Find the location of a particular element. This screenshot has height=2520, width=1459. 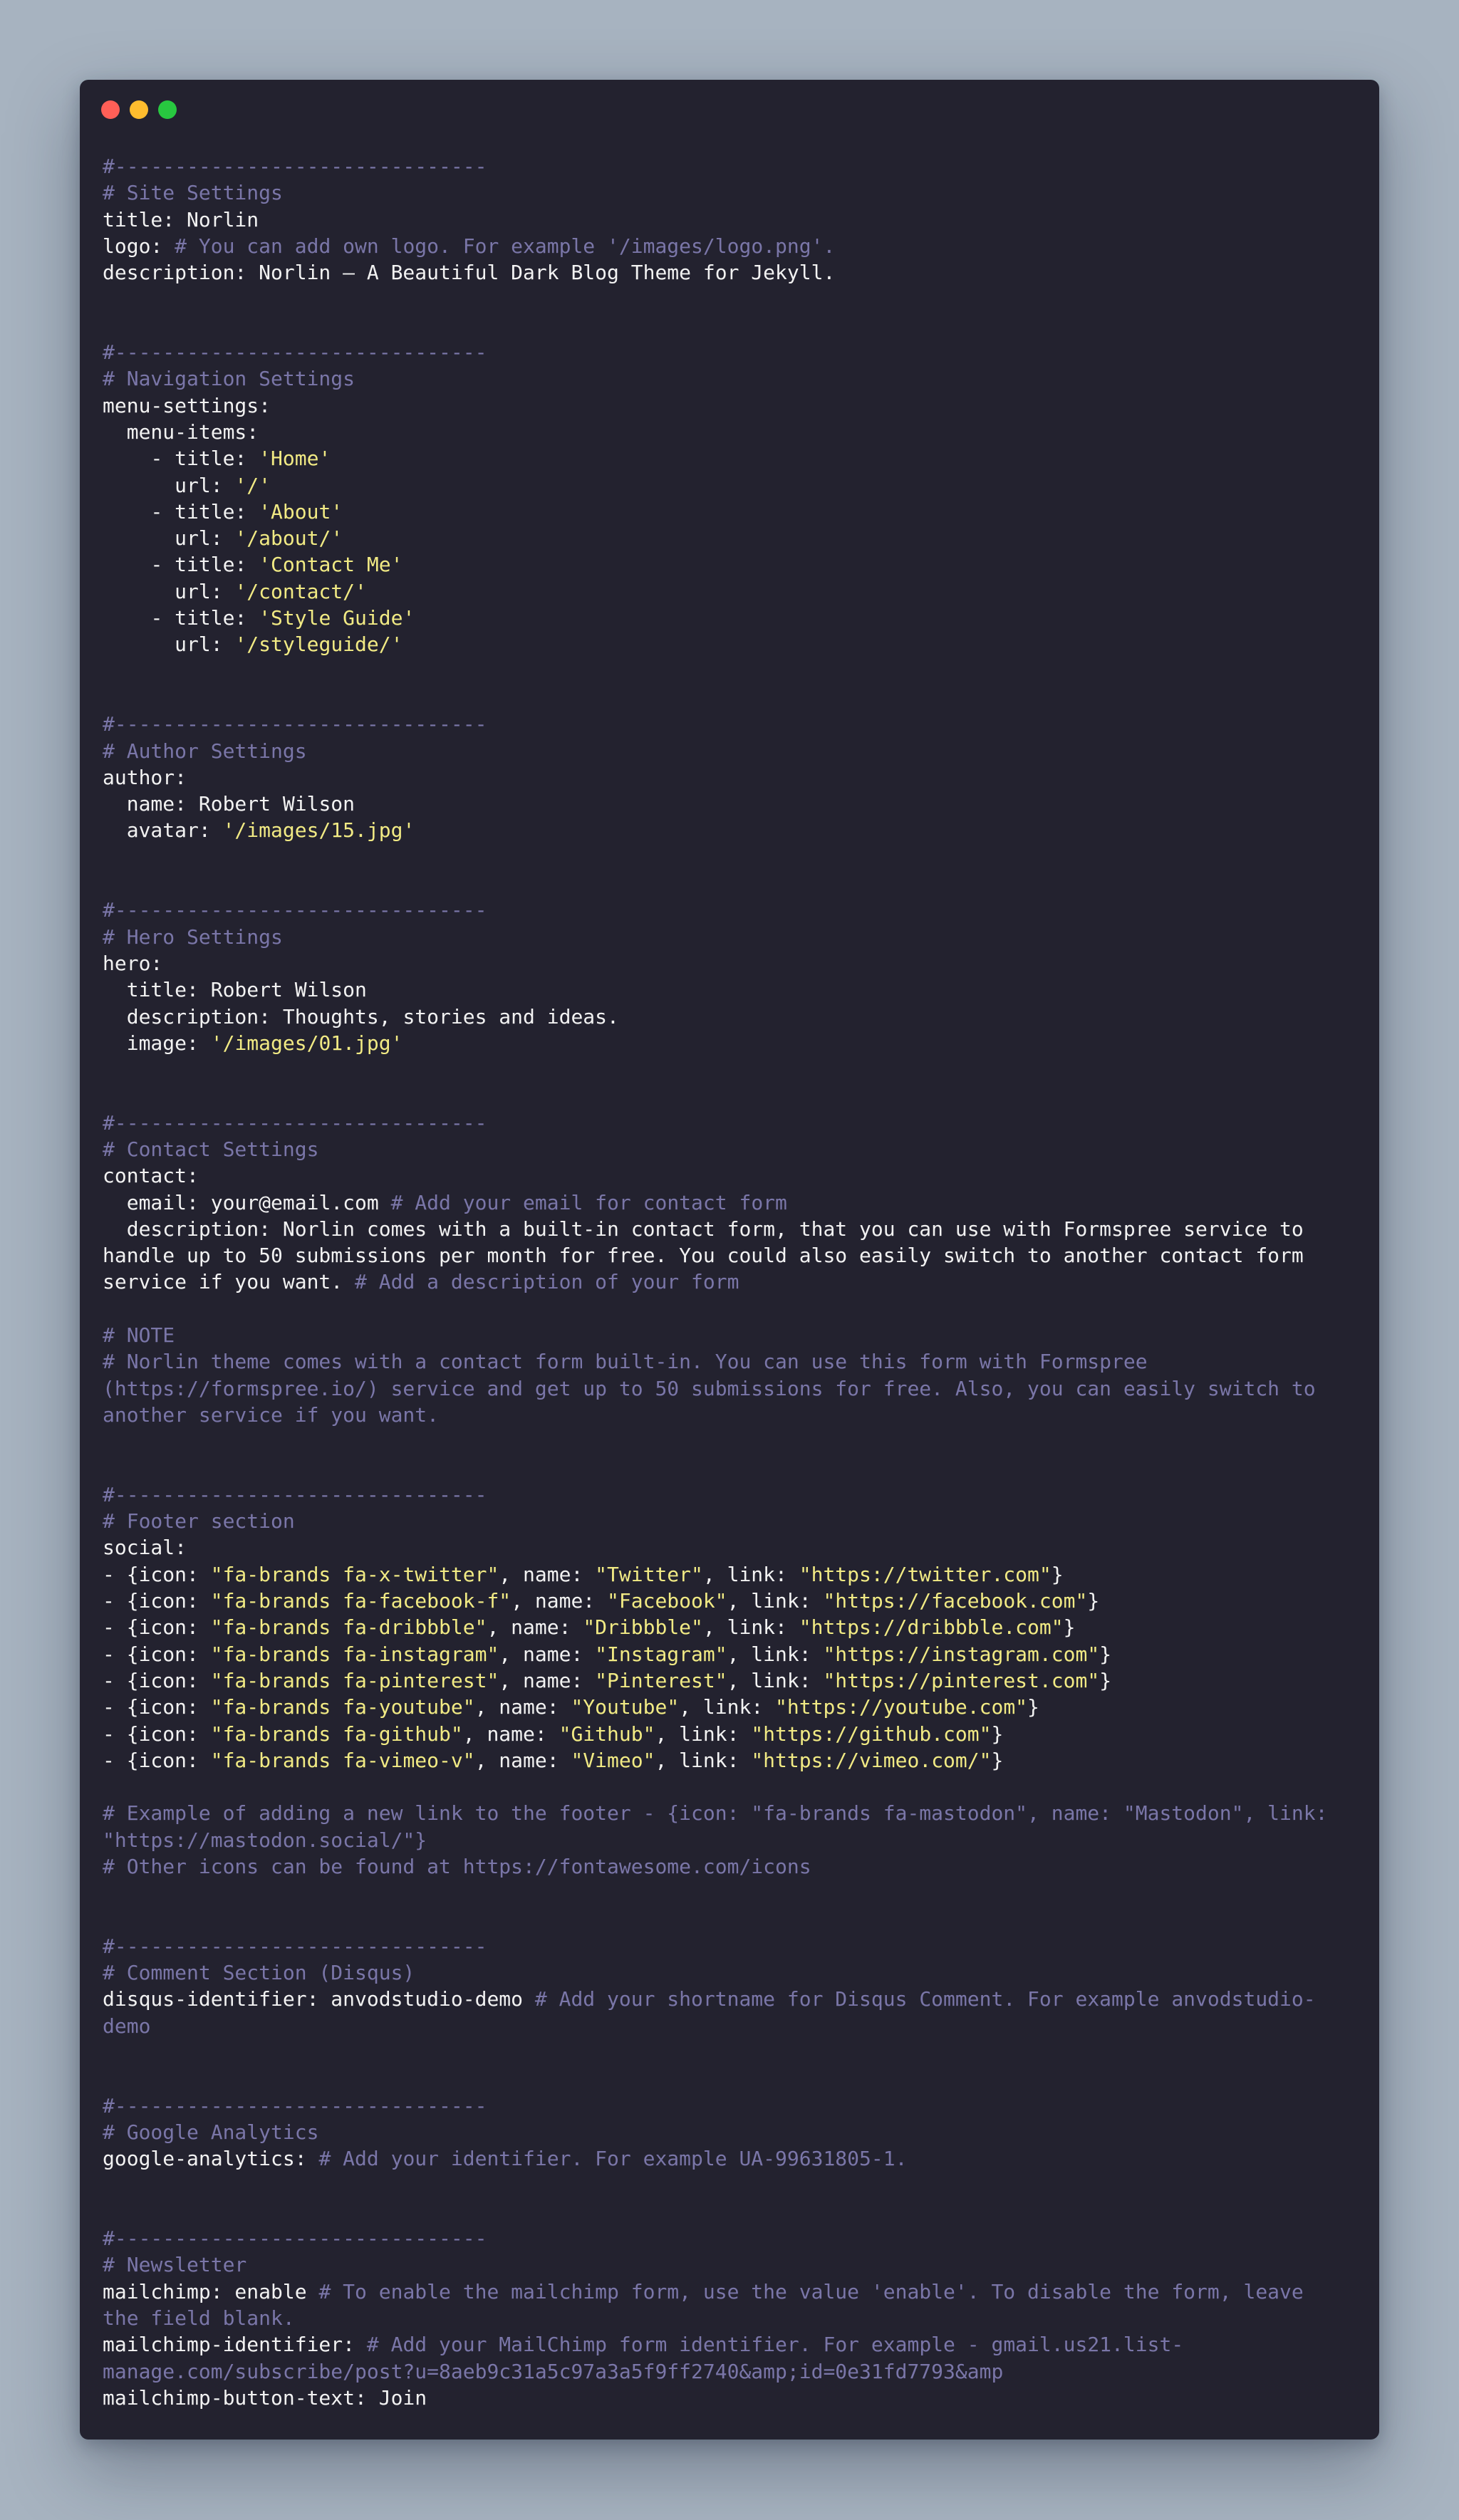

code-string: "fa-brands fa-pinterest" is located at coordinates (354, 1680).